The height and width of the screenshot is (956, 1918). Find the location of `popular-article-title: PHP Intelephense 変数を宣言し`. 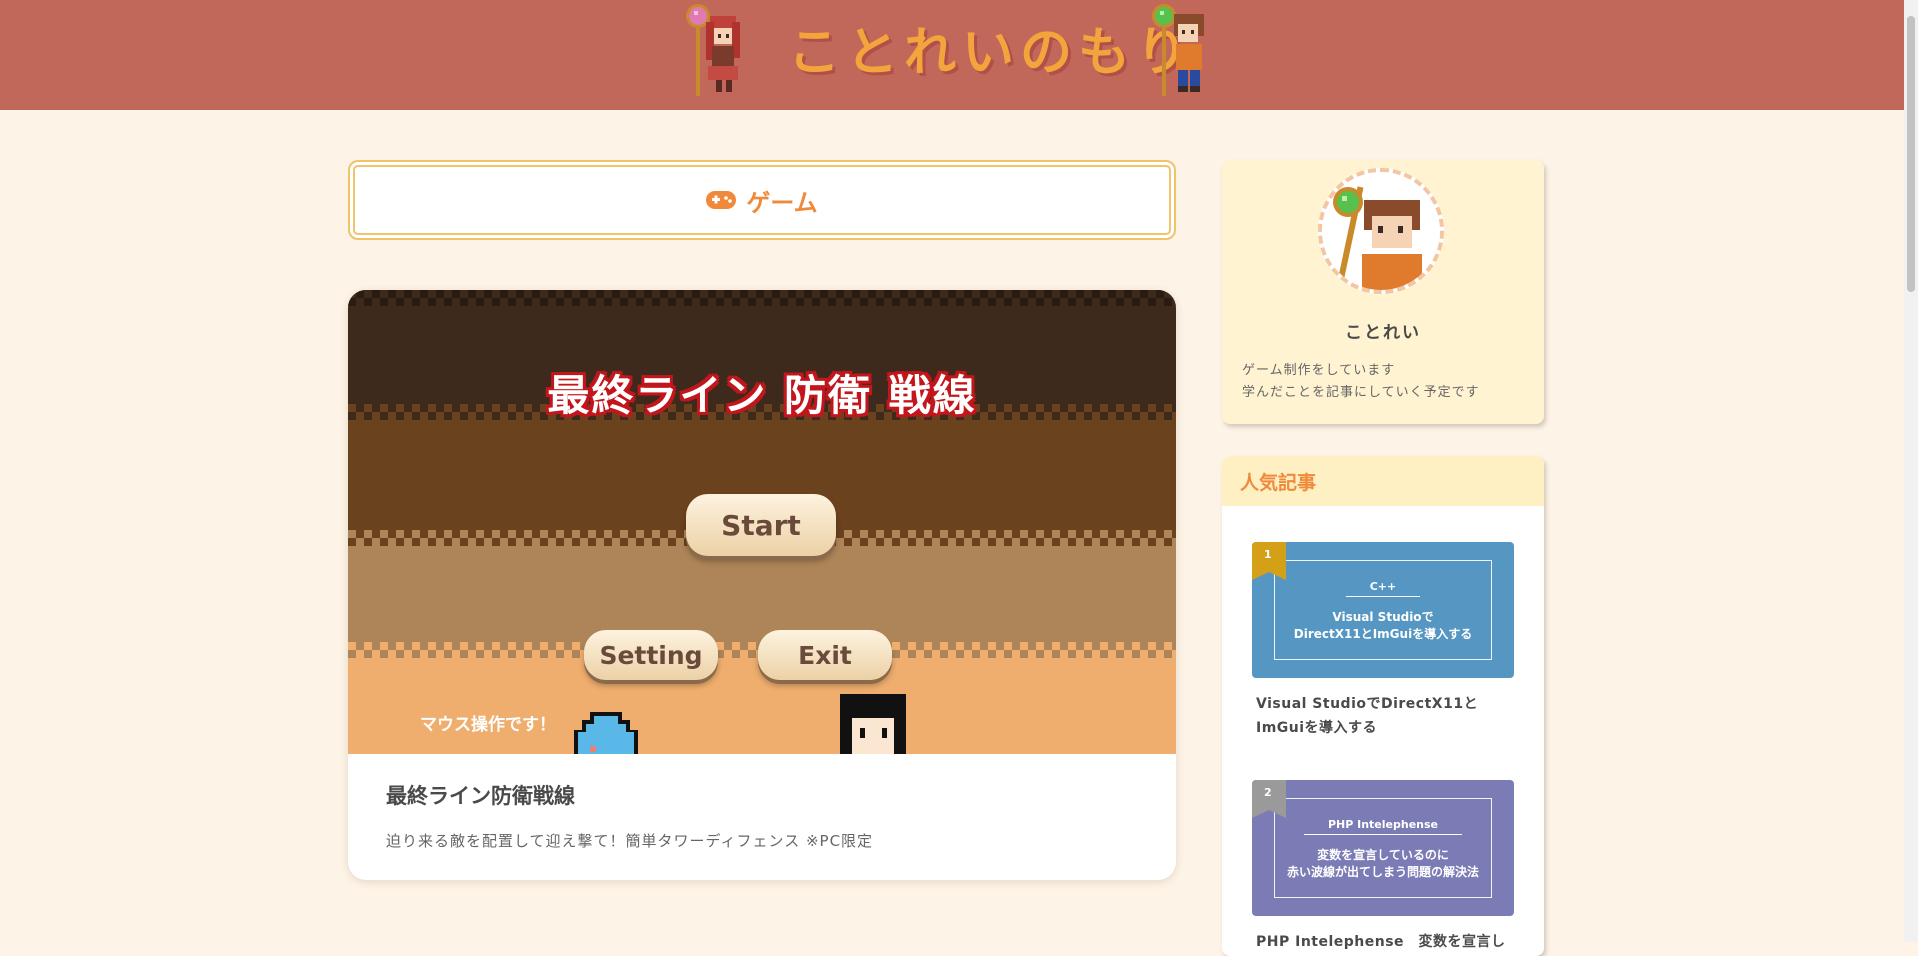

popular-article-title: PHP Intelephense 変数を宣言し is located at coordinates (1383, 942).